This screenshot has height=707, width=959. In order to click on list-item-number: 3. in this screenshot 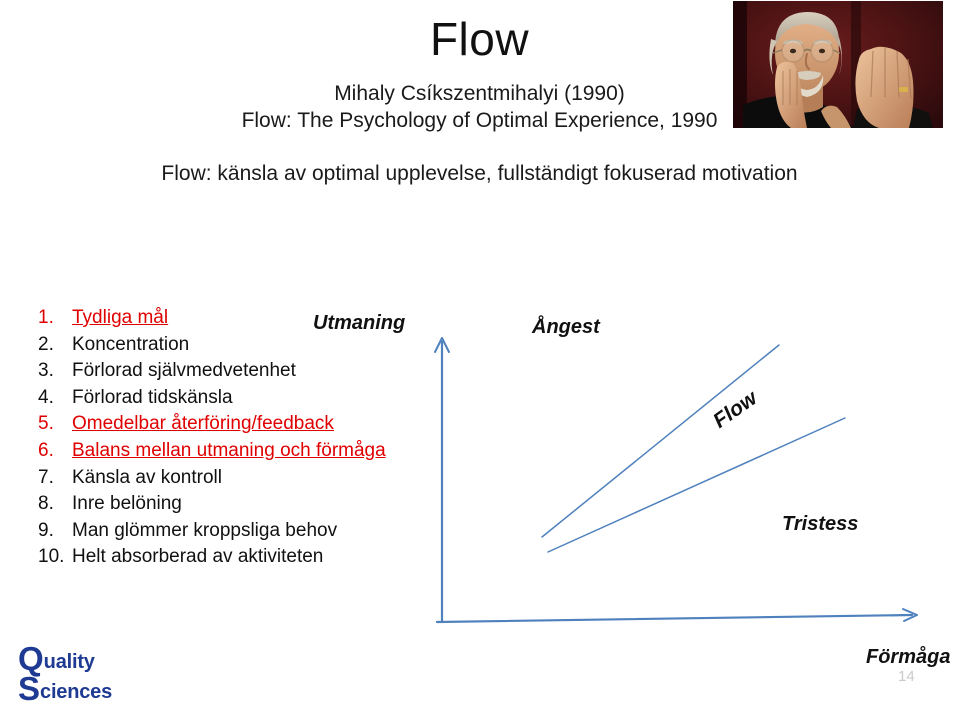, I will do `click(46, 371)`.